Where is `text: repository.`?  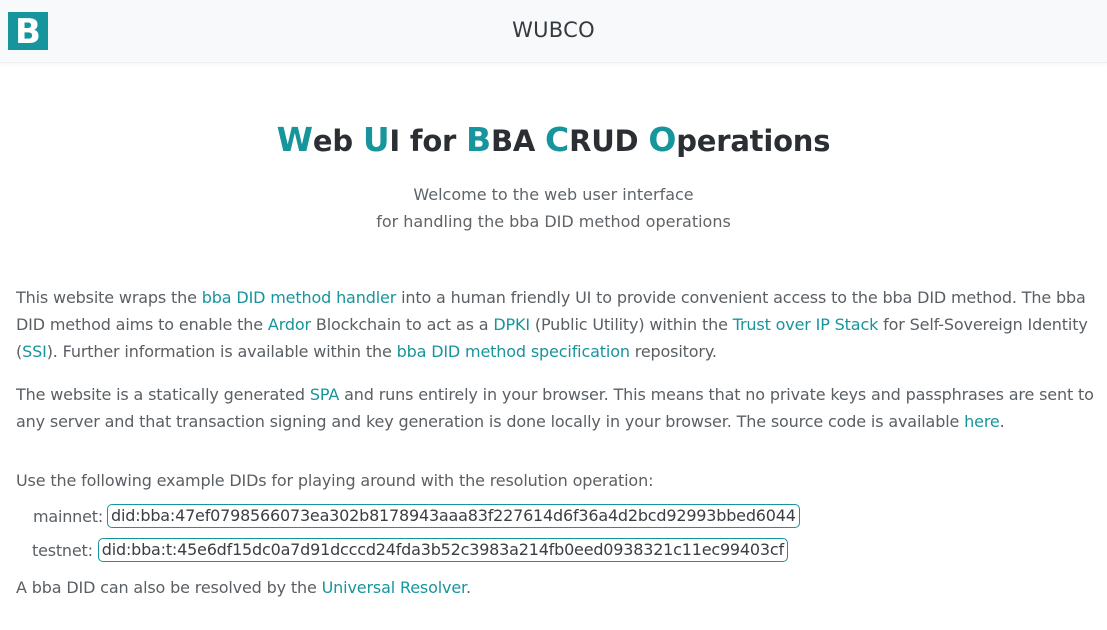 text: repository. is located at coordinates (673, 351).